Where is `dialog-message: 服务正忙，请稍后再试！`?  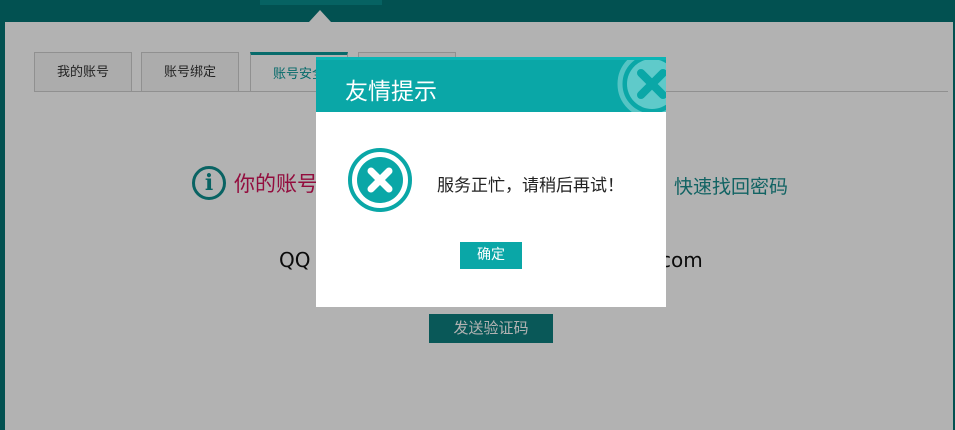
dialog-message: 服务正忙，请稍后再试！ is located at coordinates (530, 186).